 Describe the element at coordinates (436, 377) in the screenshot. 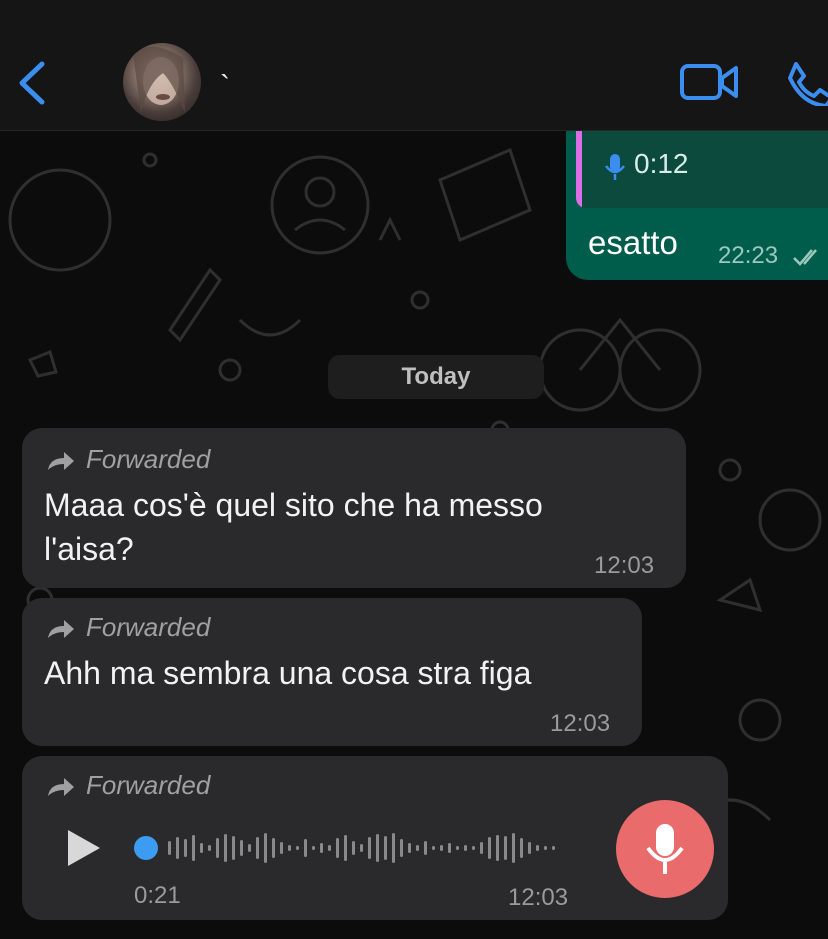

I see `date-separator: Today` at that location.